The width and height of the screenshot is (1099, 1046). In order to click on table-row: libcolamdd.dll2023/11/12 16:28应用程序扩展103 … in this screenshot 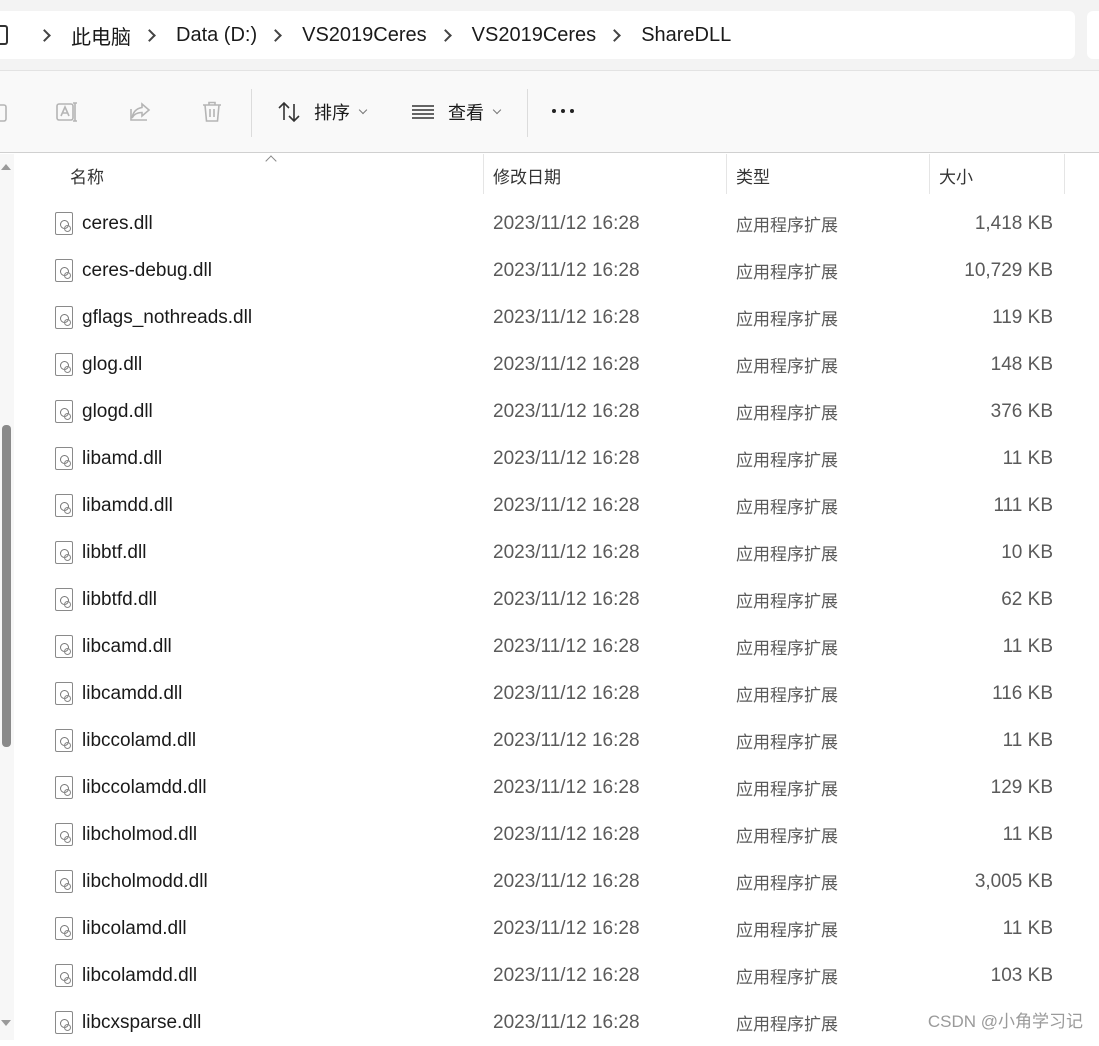, I will do `click(549, 975)`.